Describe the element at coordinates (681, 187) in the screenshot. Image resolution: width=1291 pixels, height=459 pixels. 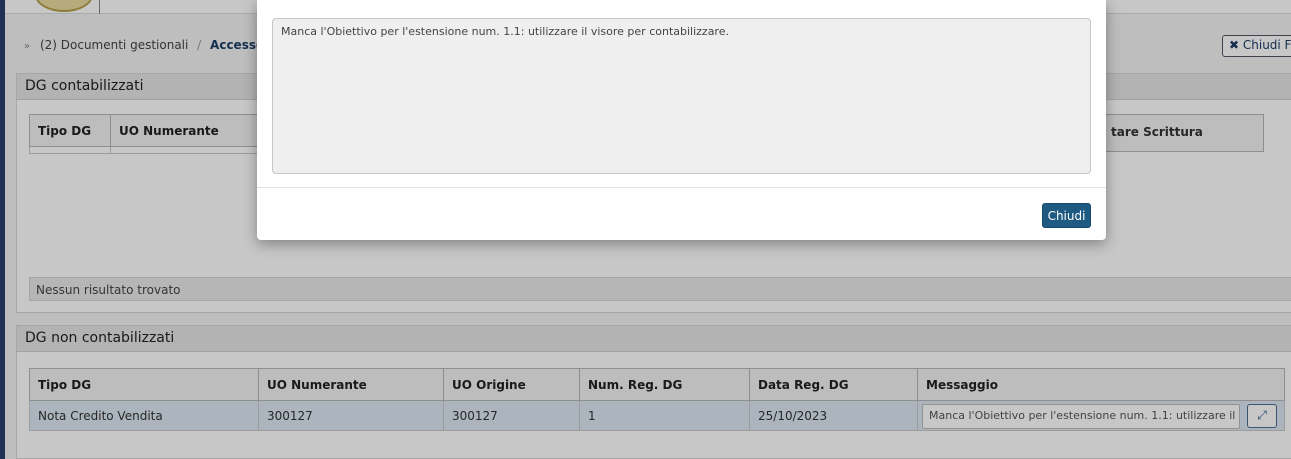
I see `modal-footer-divider` at that location.